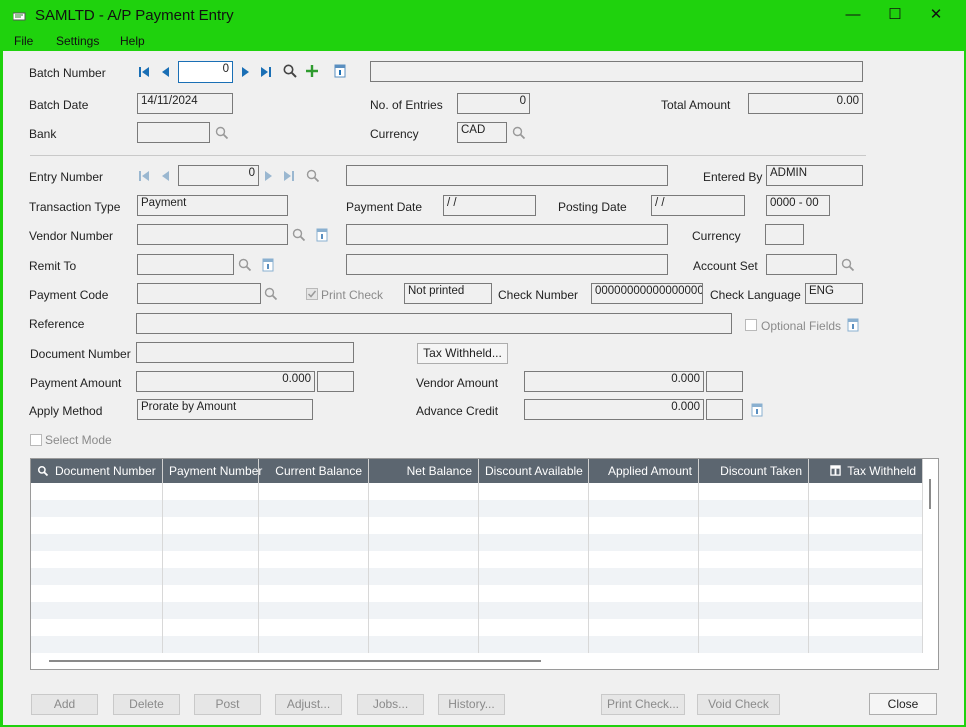 This screenshot has width=966, height=727. I want to click on batch-description-field, so click(616, 71).